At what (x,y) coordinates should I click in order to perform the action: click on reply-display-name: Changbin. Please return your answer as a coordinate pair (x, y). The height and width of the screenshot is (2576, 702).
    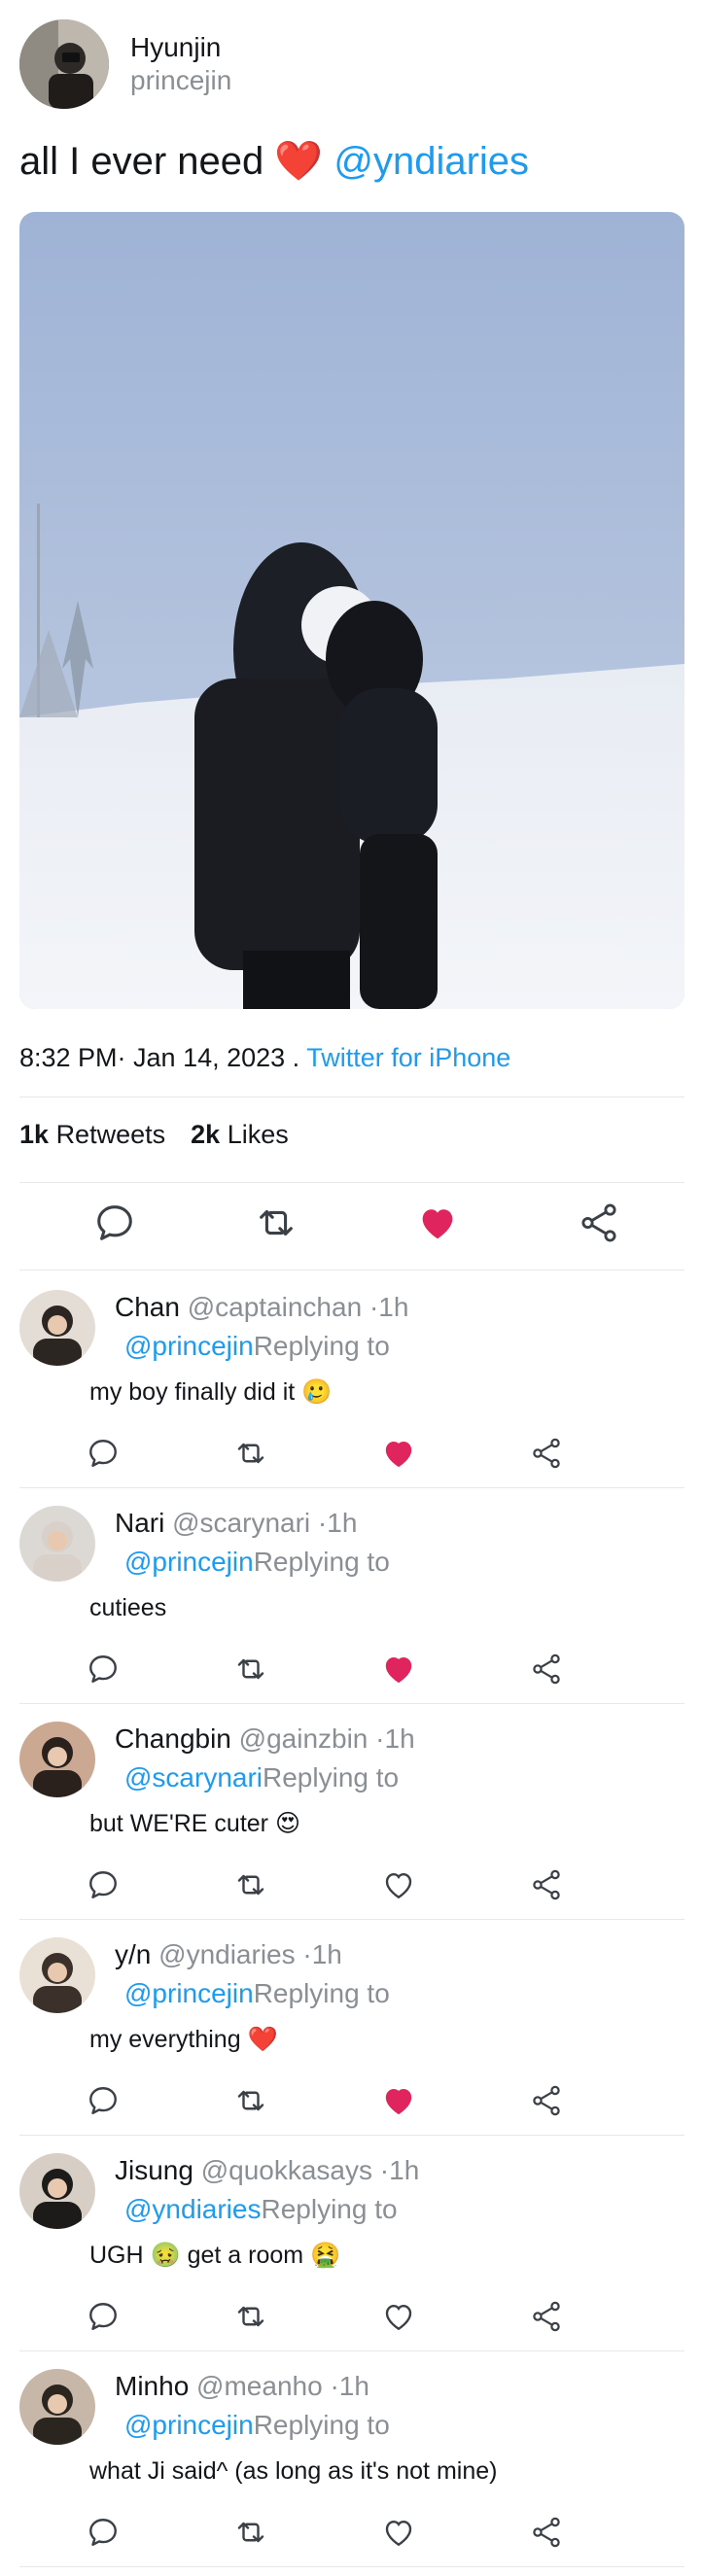
    Looking at the image, I should click on (173, 1738).